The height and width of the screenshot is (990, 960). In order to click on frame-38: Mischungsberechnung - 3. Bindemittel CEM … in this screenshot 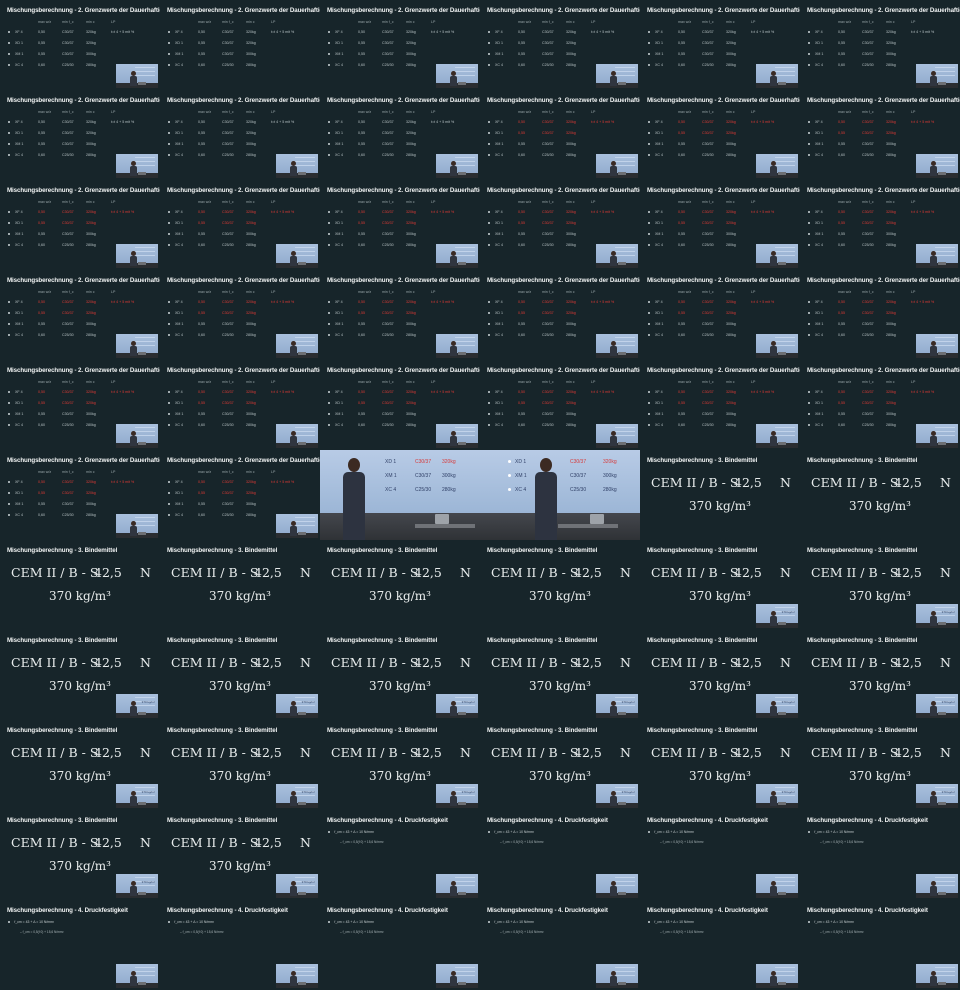, I will do `click(240, 585)`.